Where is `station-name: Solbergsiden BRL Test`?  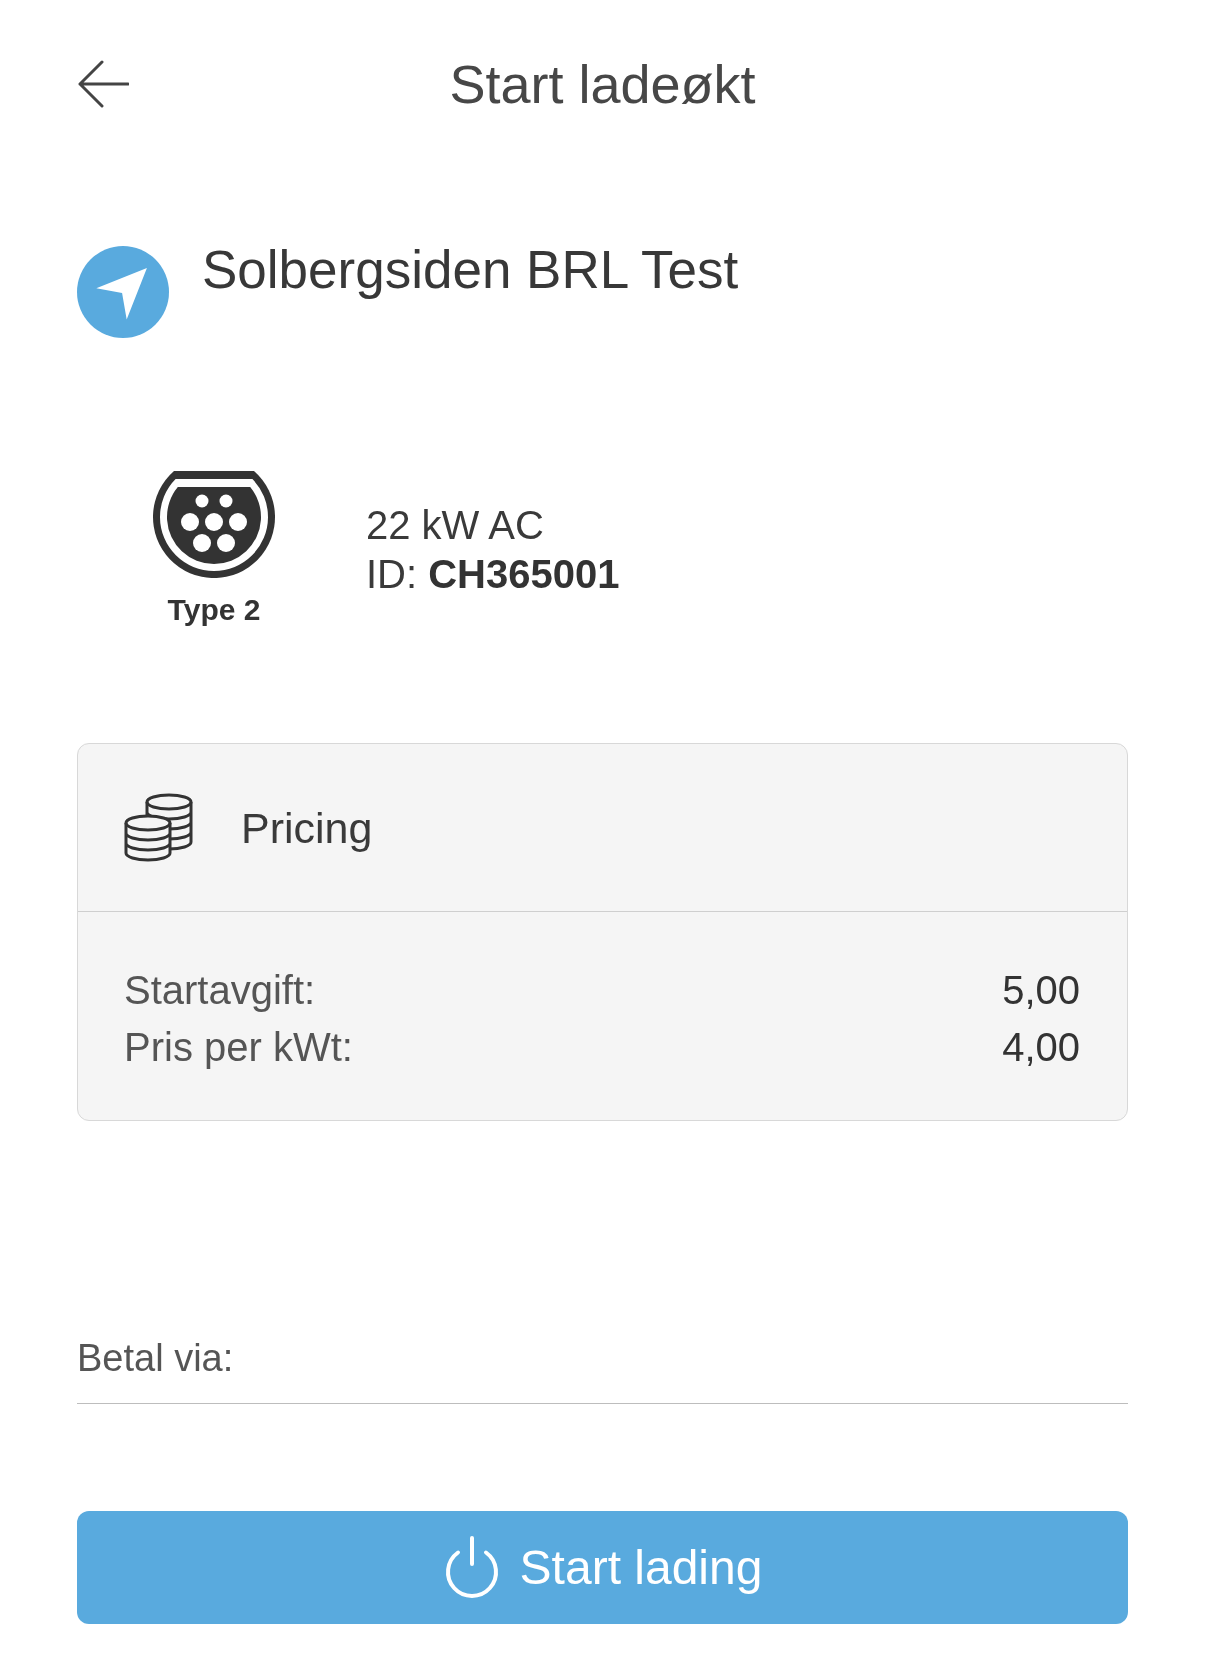 station-name: Solbergsiden BRL Test is located at coordinates (470, 270).